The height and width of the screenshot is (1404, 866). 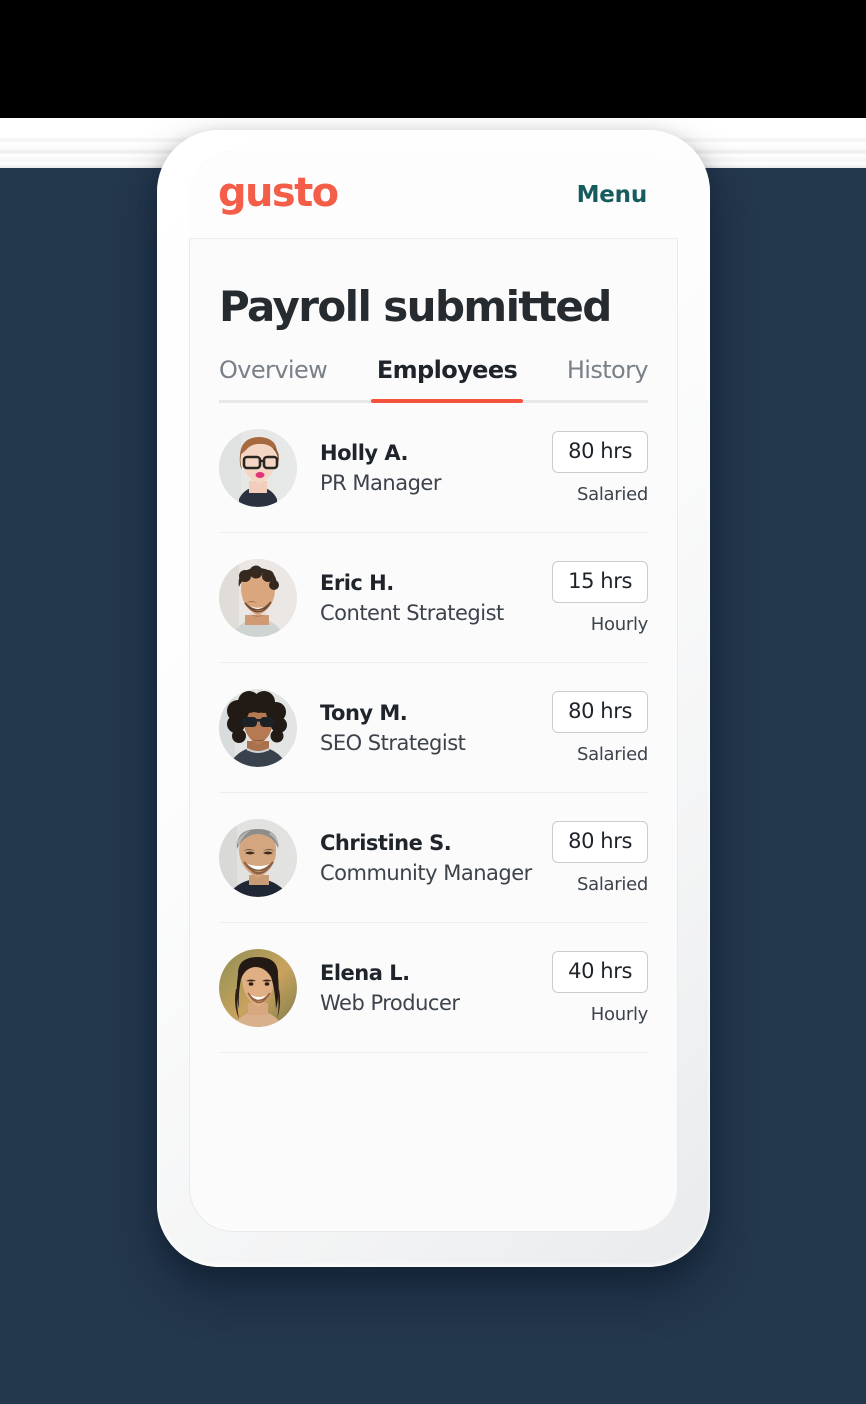 I want to click on employee-info: Christine S. Community Manager, so click(x=424, y=858).